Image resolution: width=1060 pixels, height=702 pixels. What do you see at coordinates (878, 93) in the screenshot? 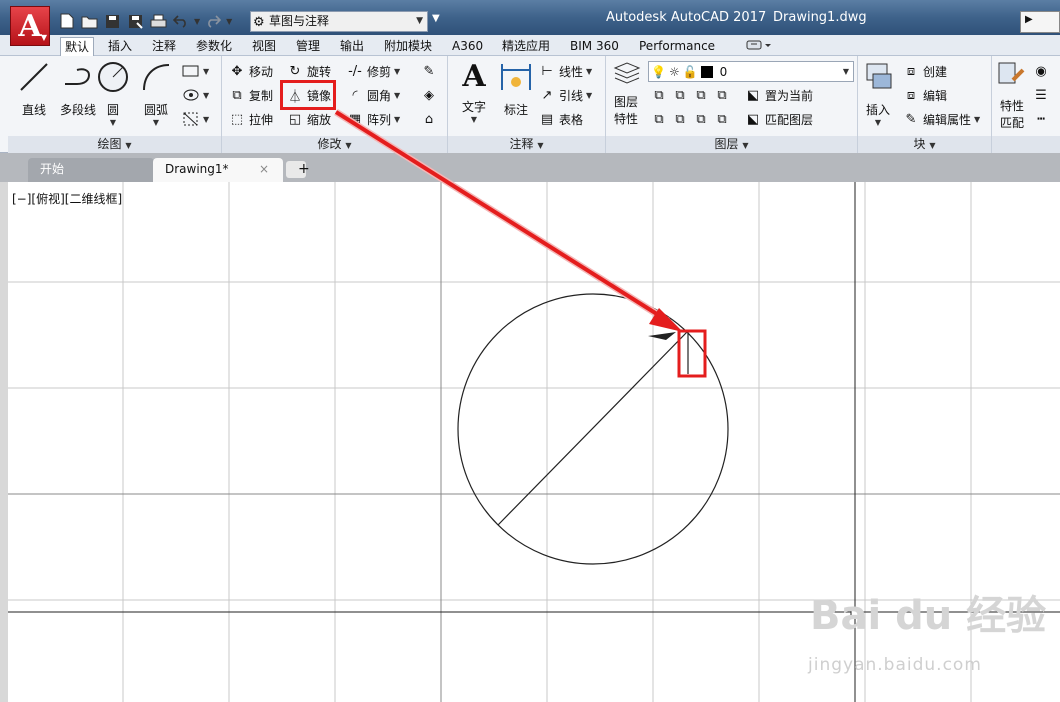
I see `insert-button: 插入 ▼` at bounding box center [878, 93].